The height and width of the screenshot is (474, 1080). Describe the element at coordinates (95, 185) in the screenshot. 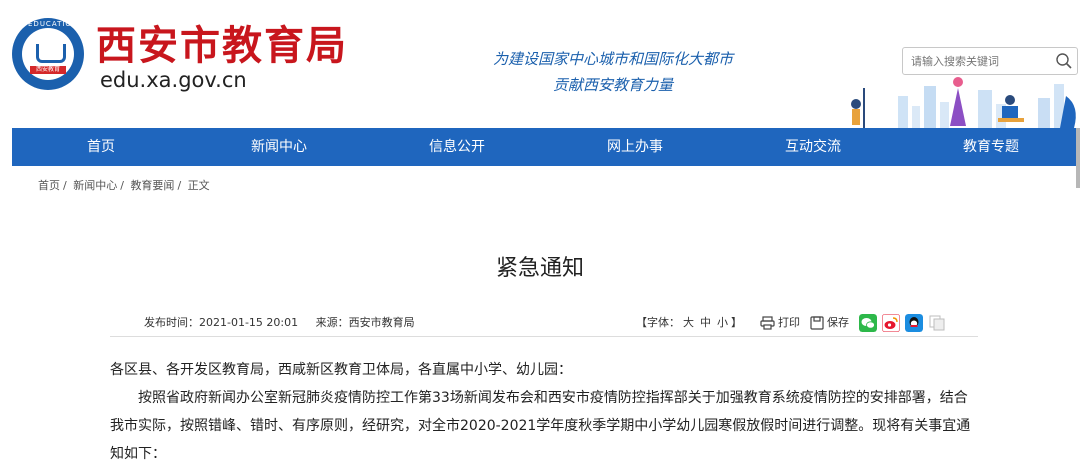

I see `breadcrumb-news: 新闻中心` at that location.